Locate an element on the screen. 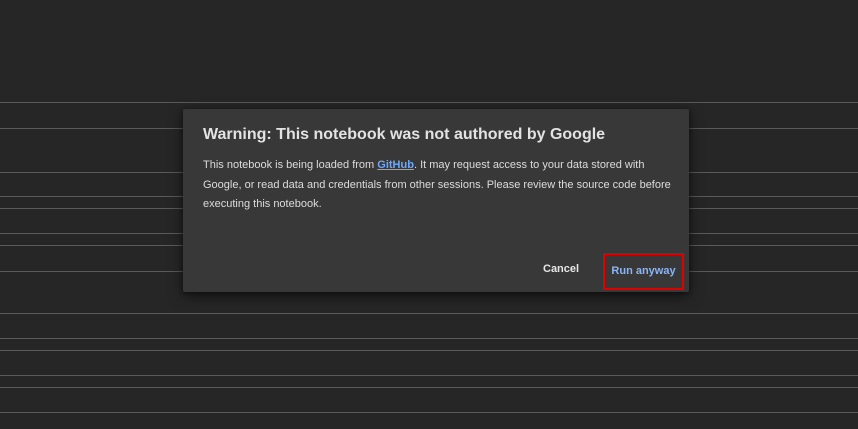 The height and width of the screenshot is (429, 858). run-anyway-button: Run anyway is located at coordinates (643, 271).